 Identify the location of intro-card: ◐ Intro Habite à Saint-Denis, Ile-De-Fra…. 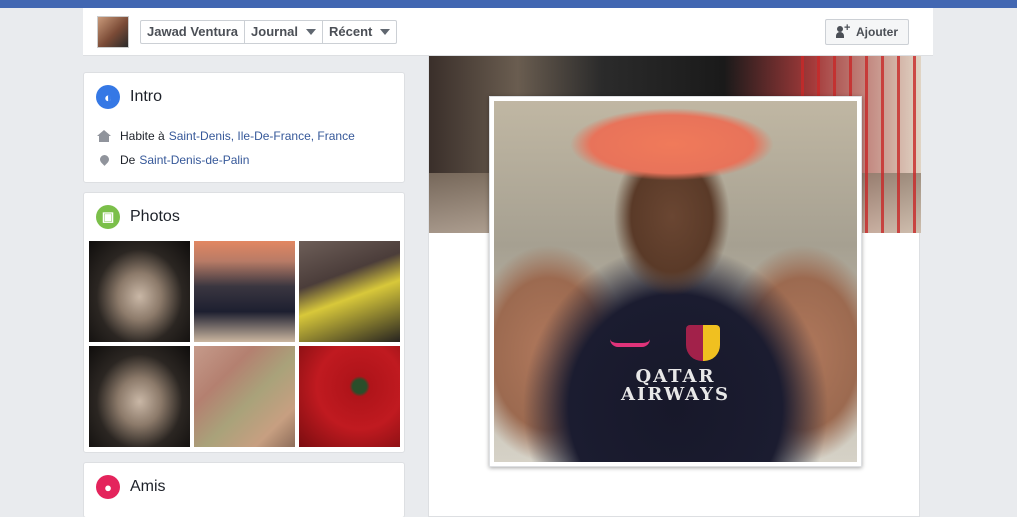
(244, 127).